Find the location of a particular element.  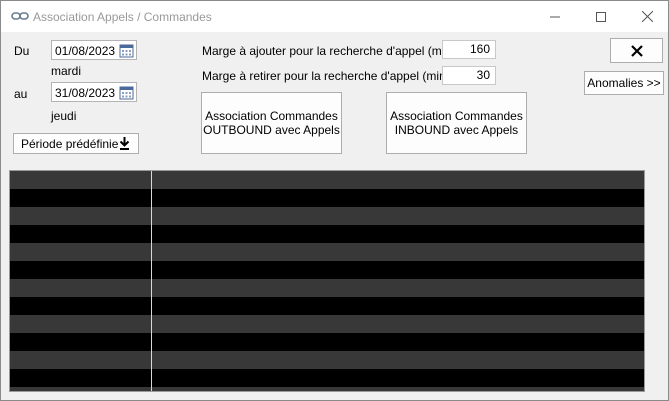

from-label: Du is located at coordinates (22, 51).